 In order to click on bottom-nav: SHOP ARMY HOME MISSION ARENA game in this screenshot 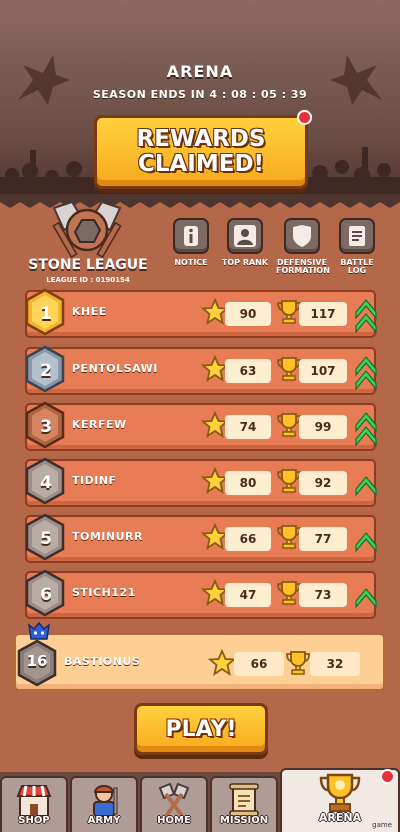, I will do `click(200, 800)`.